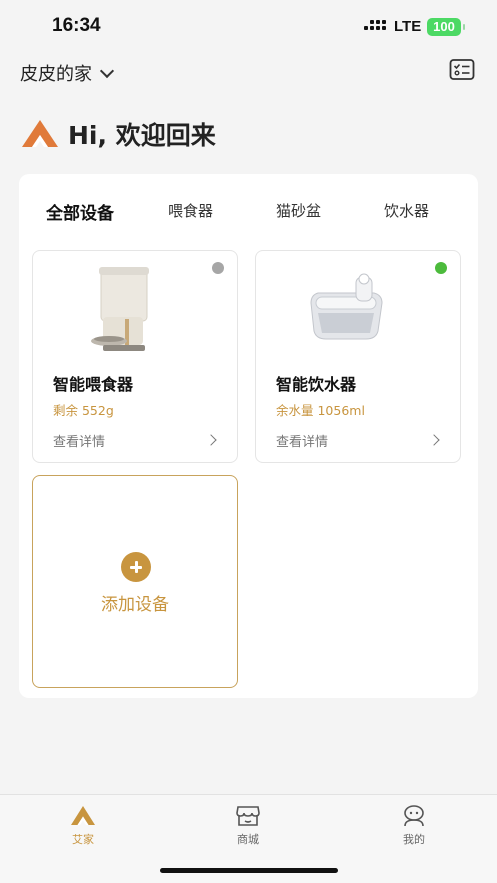  I want to click on welcome-banner: Hi, 欢迎回来, so click(118, 134).